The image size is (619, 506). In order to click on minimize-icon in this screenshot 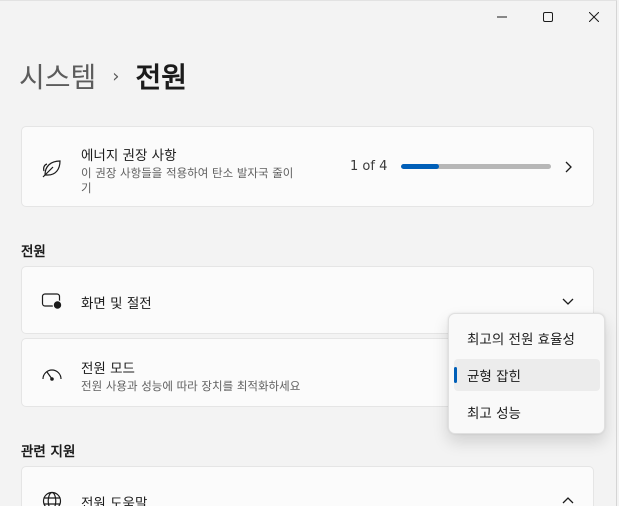, I will do `click(502, 17)`.